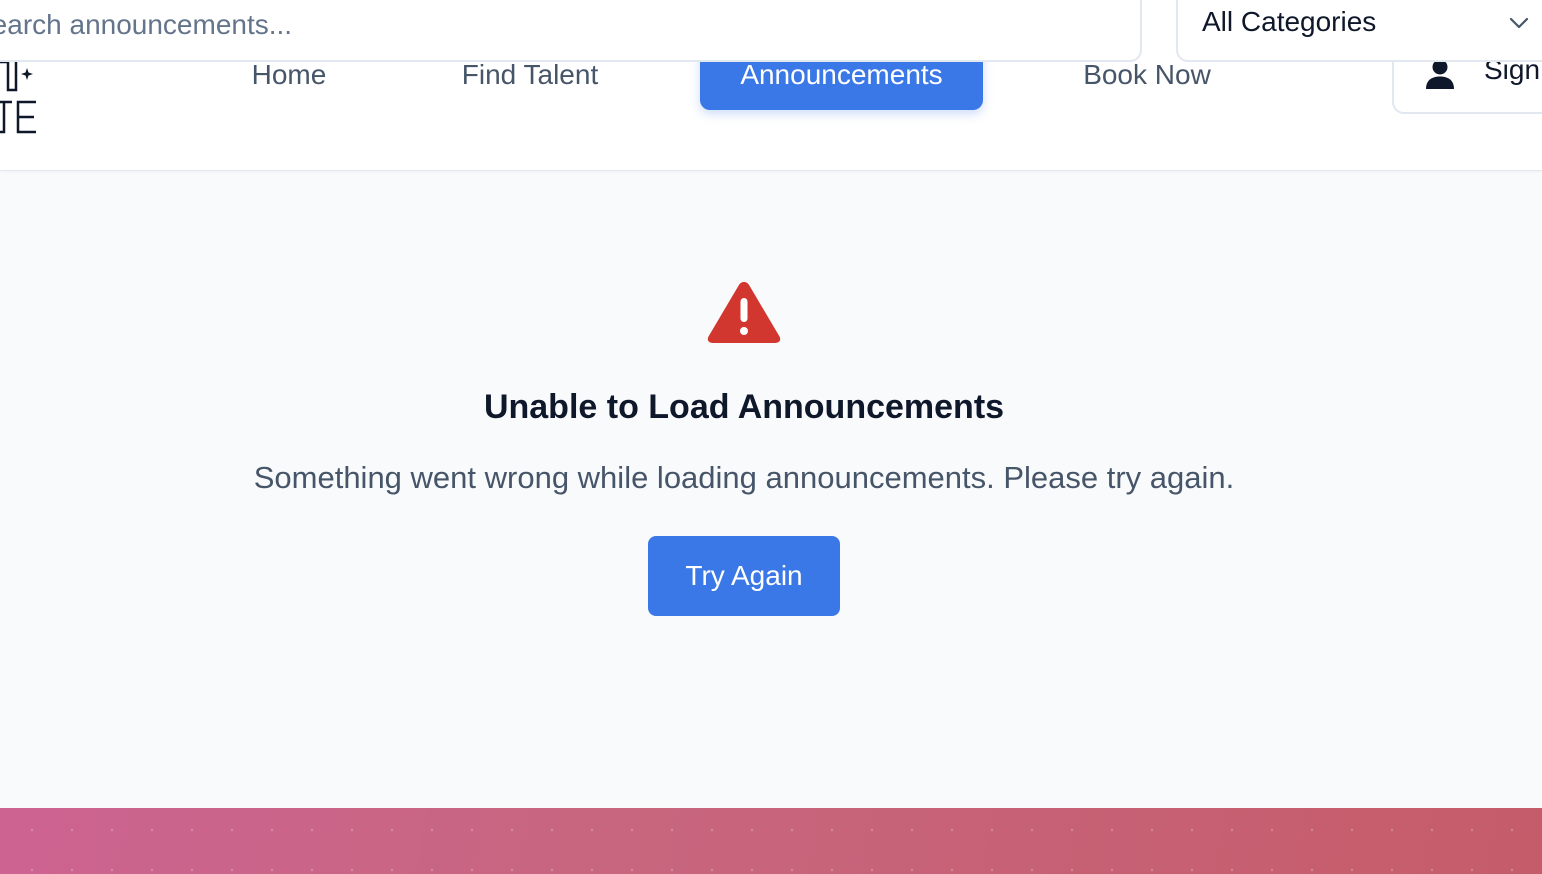 Image resolution: width=1542 pixels, height=874 pixels. I want to click on error-title: Unable to Load Announcements, so click(744, 407).